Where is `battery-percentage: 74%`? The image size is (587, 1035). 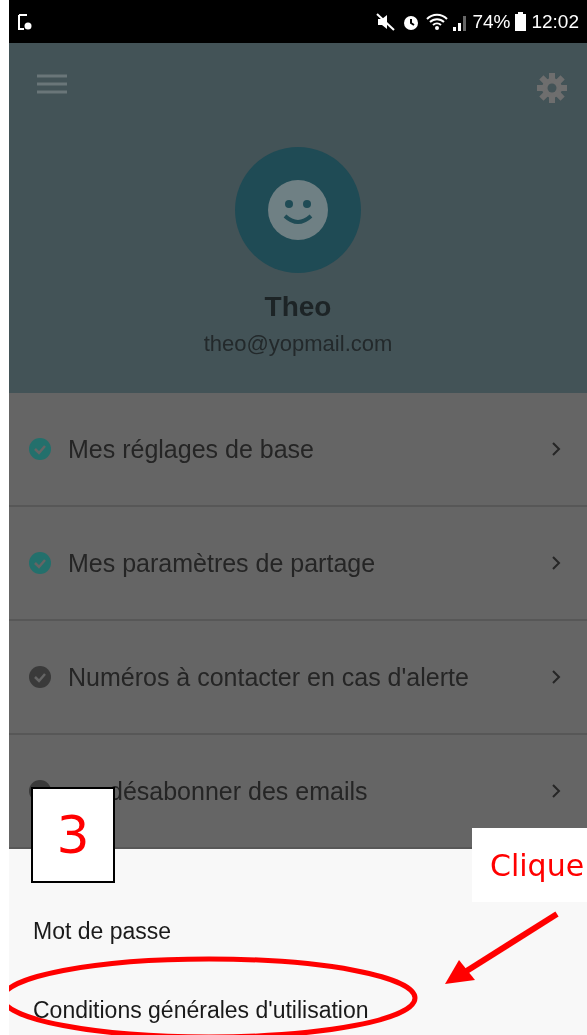 battery-percentage: 74% is located at coordinates (491, 21).